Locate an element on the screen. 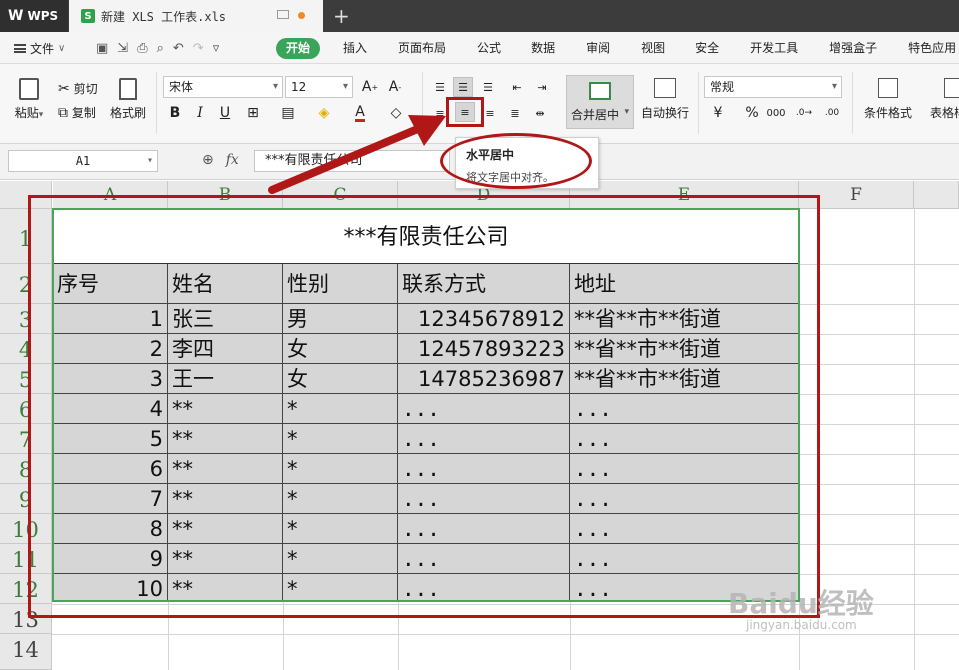  redo-icon: ↷ is located at coordinates (198, 48).